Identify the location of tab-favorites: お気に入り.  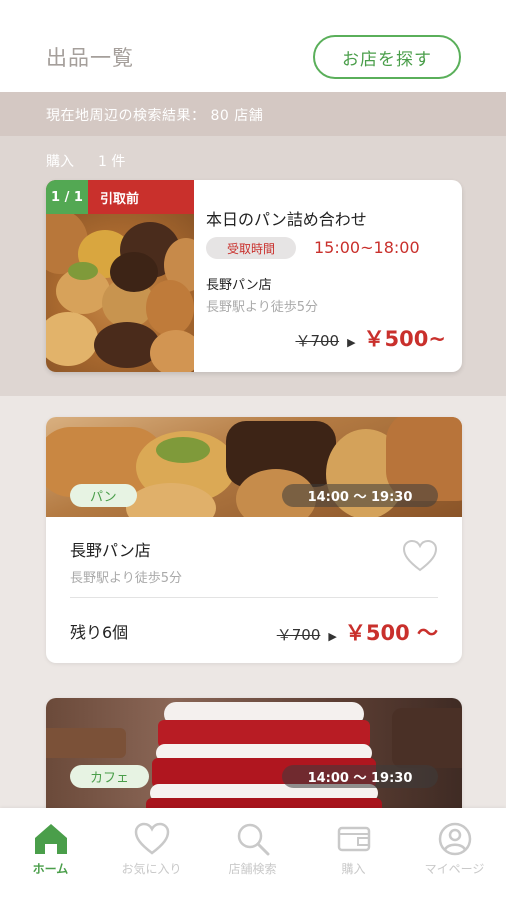
(151, 854).